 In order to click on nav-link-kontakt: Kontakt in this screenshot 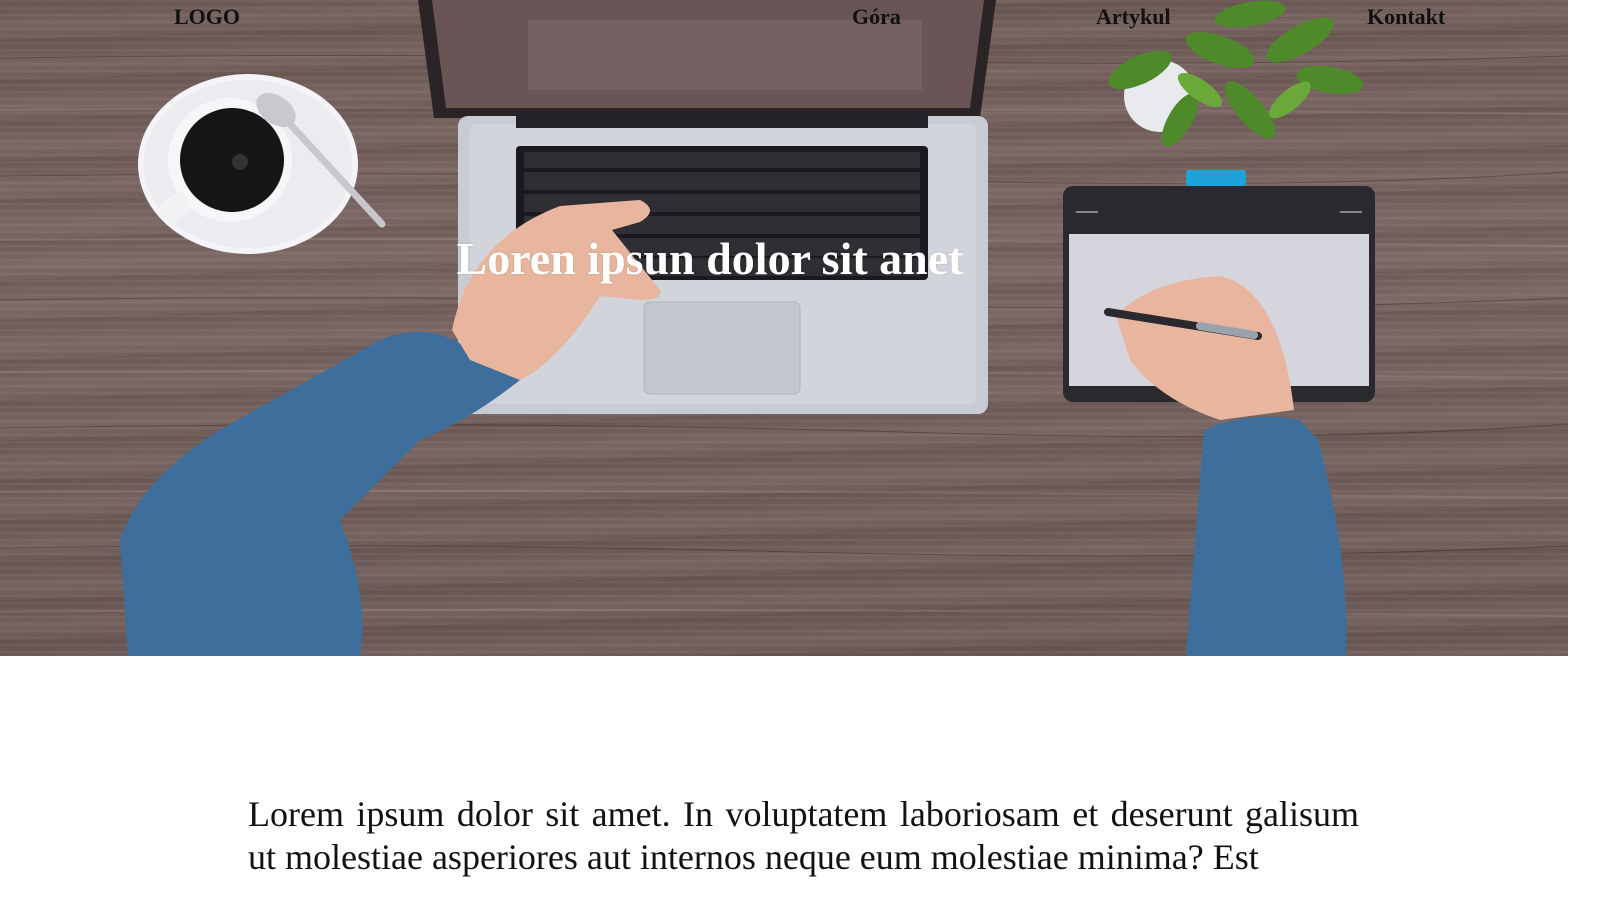, I will do `click(1406, 17)`.